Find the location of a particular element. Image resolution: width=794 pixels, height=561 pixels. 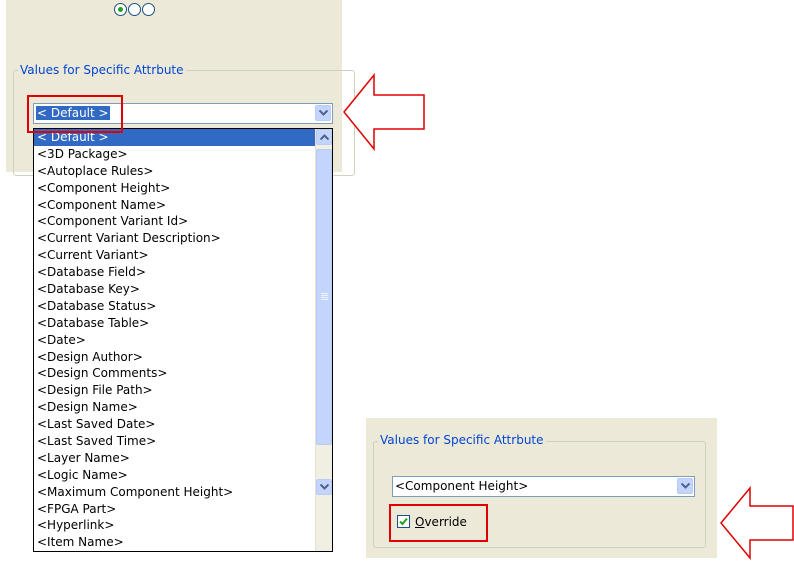

list-item: <Database Field> is located at coordinates (183, 272).